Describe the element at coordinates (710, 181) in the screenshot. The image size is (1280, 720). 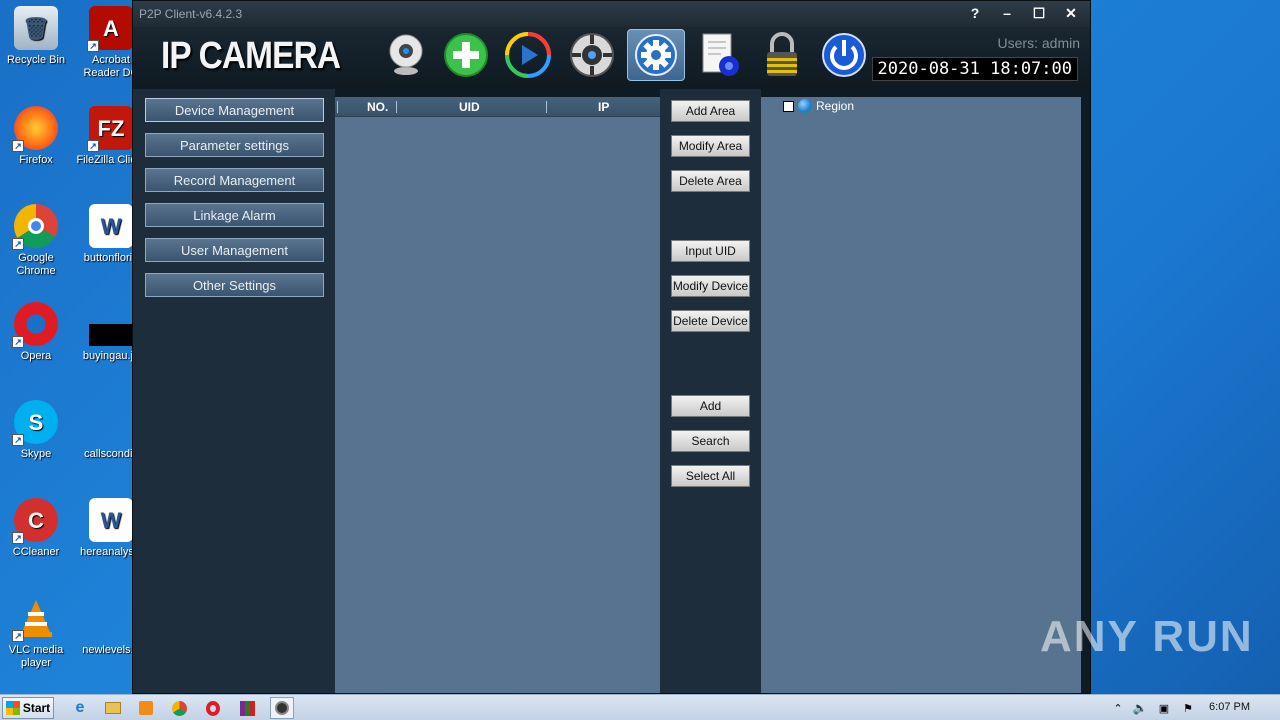
I see `delete-area-button: Delete Area` at that location.